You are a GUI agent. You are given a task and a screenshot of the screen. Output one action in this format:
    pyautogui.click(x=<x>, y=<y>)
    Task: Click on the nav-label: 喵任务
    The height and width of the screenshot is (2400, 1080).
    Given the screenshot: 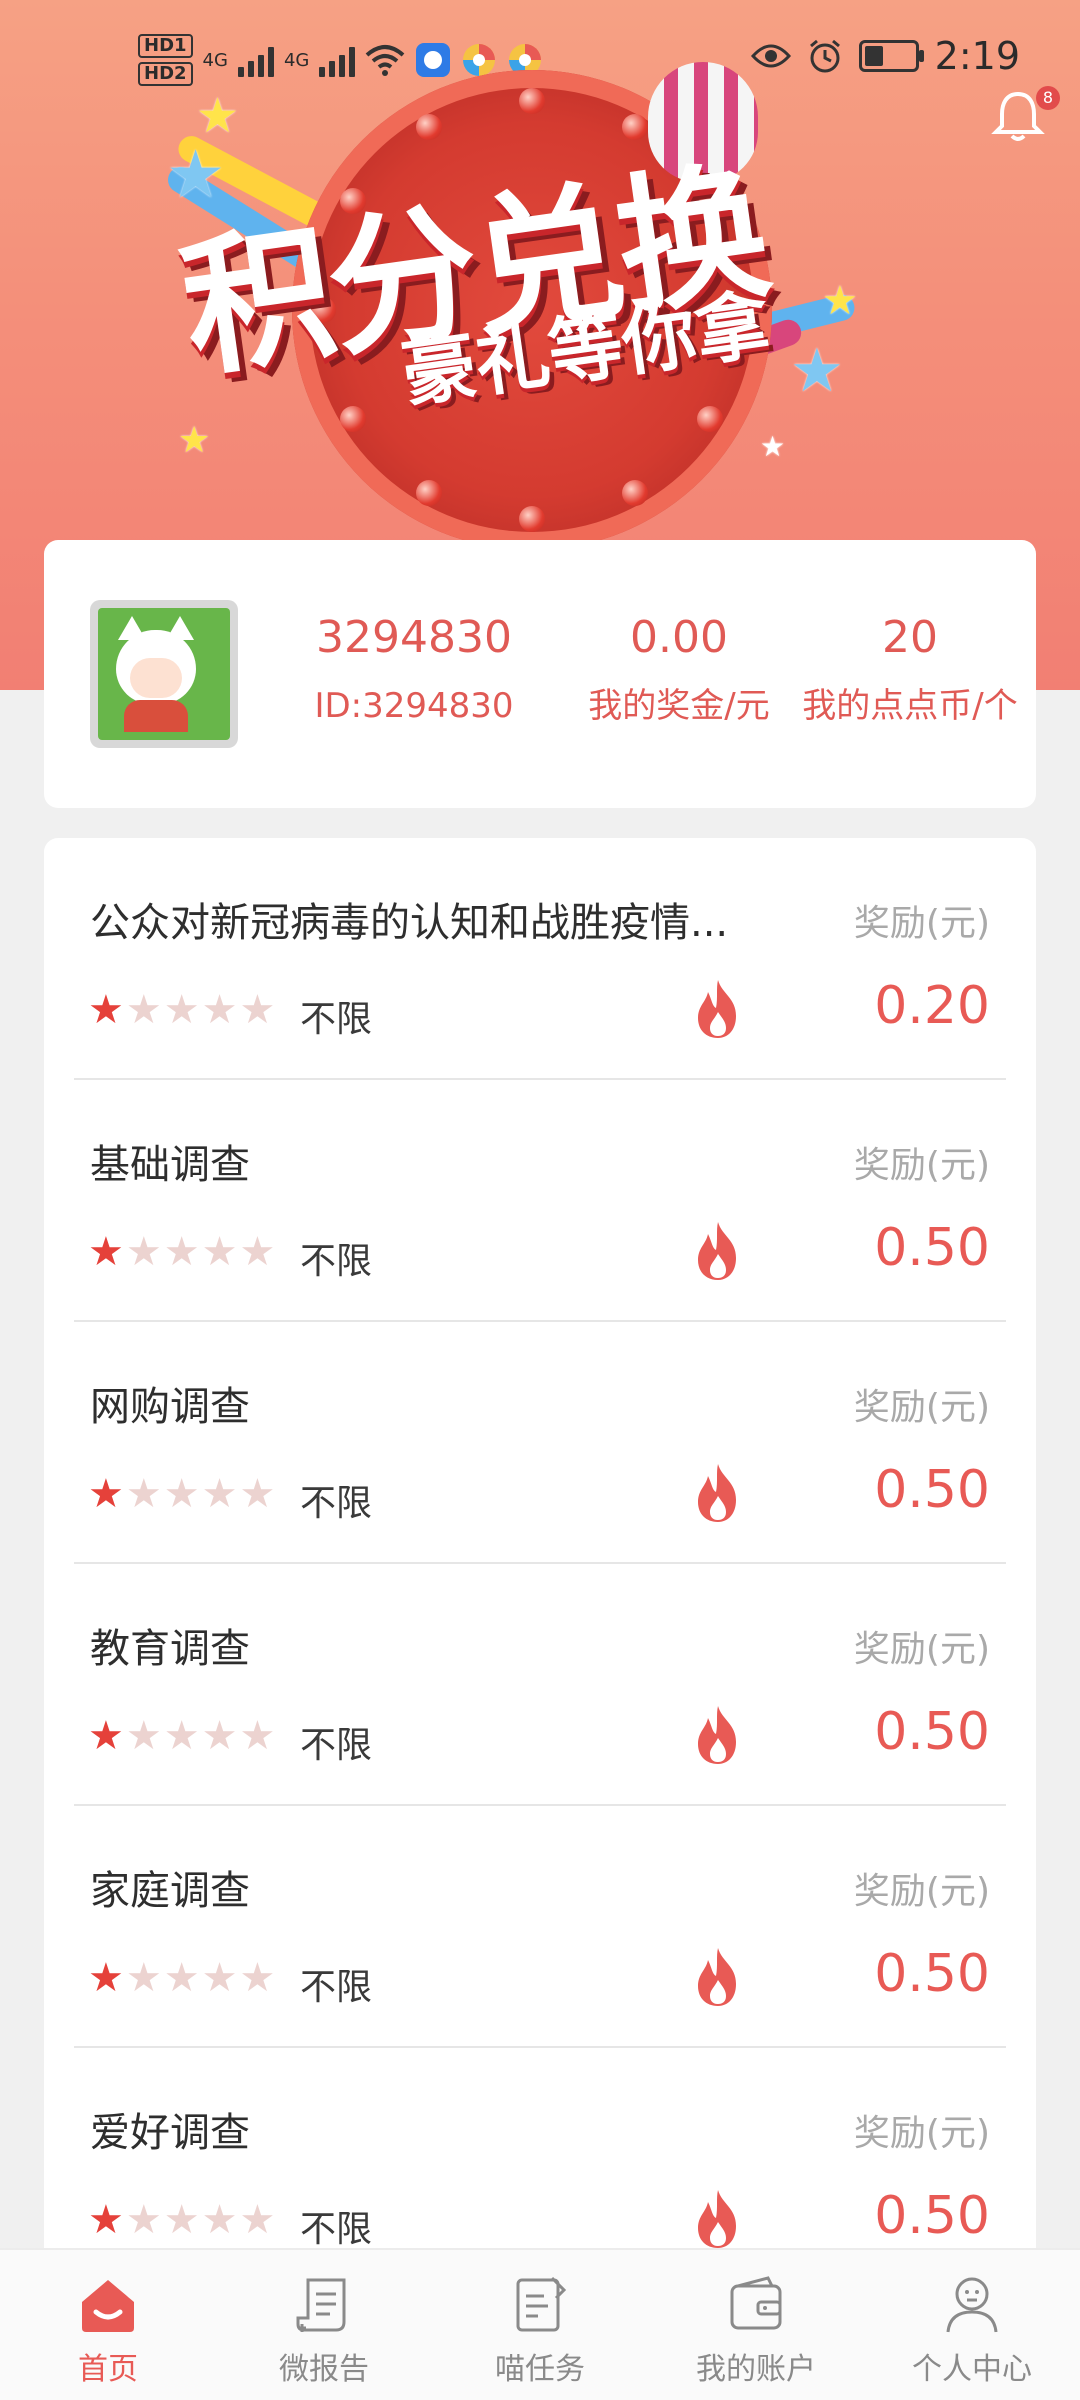 What is the action you would take?
    pyautogui.click(x=540, y=2369)
    